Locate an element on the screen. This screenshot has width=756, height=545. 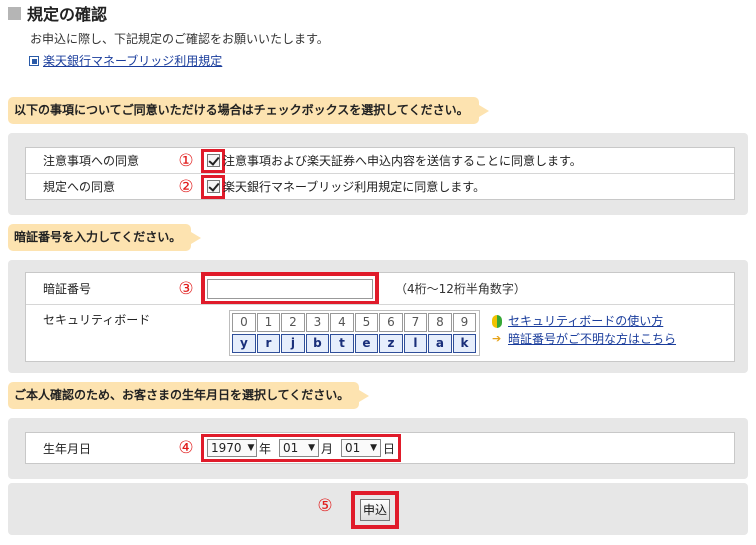
letter-key: e is located at coordinates (366, 343).